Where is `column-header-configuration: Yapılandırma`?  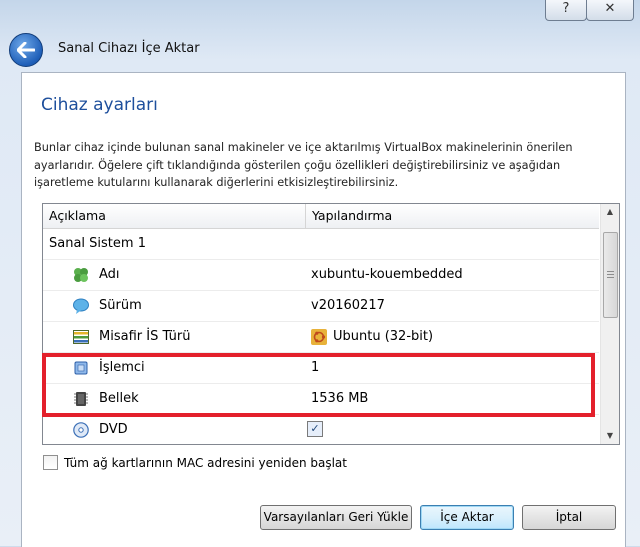
column-header-configuration: Yapılandırma is located at coordinates (448, 216).